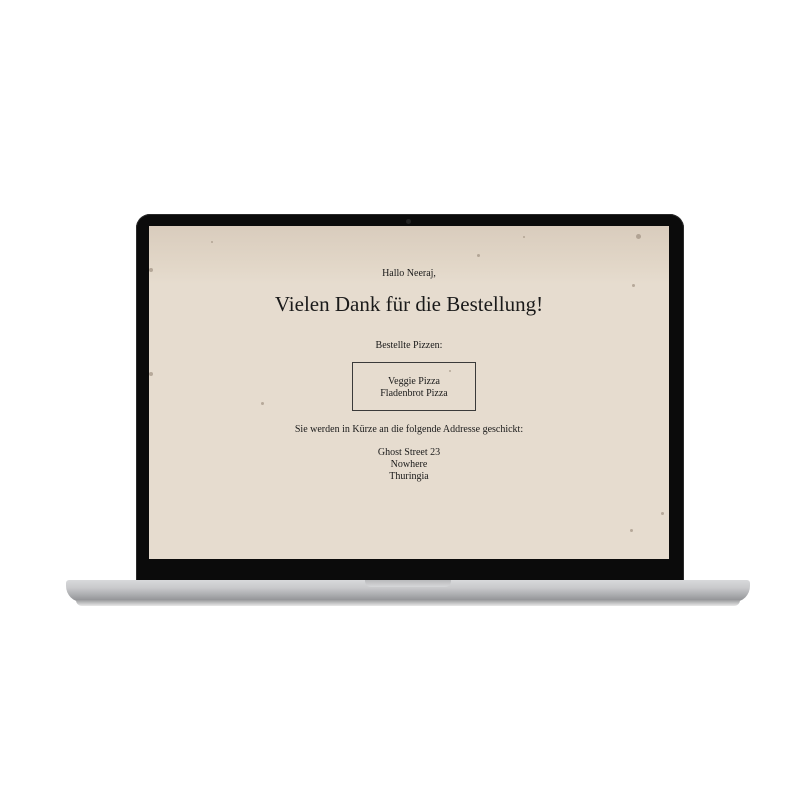 This screenshot has height=807, width=807. Describe the element at coordinates (414, 393) in the screenshot. I see `list-item: Fladenbrot Pizza` at that location.